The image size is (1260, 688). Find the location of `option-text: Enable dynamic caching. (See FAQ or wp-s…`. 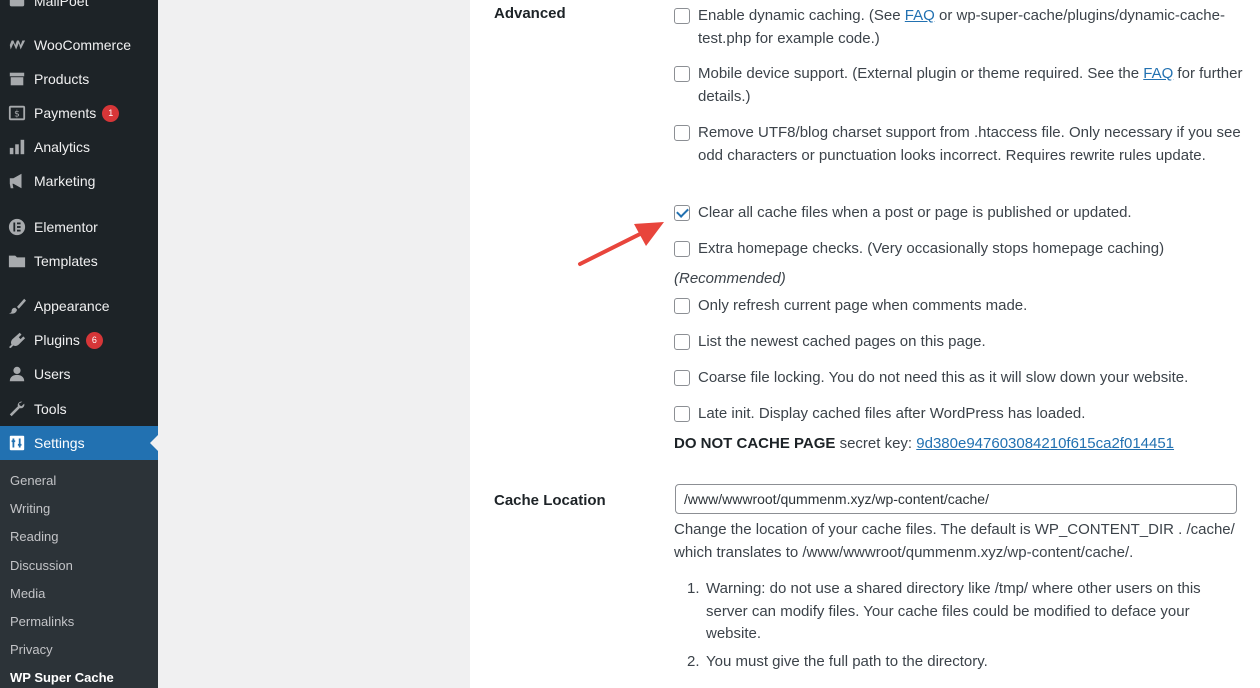

option-text: Enable dynamic caching. (See FAQ or wp-s… is located at coordinates (961, 27).